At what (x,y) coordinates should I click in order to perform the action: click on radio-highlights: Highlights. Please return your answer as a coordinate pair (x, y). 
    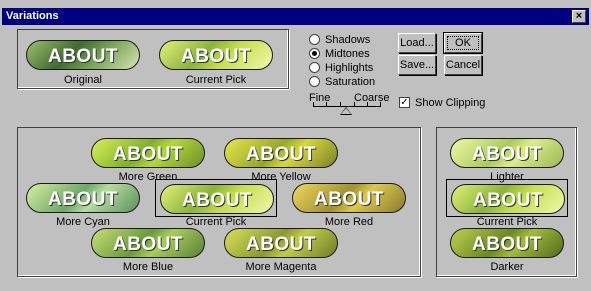
    Looking at the image, I should click on (341, 67).